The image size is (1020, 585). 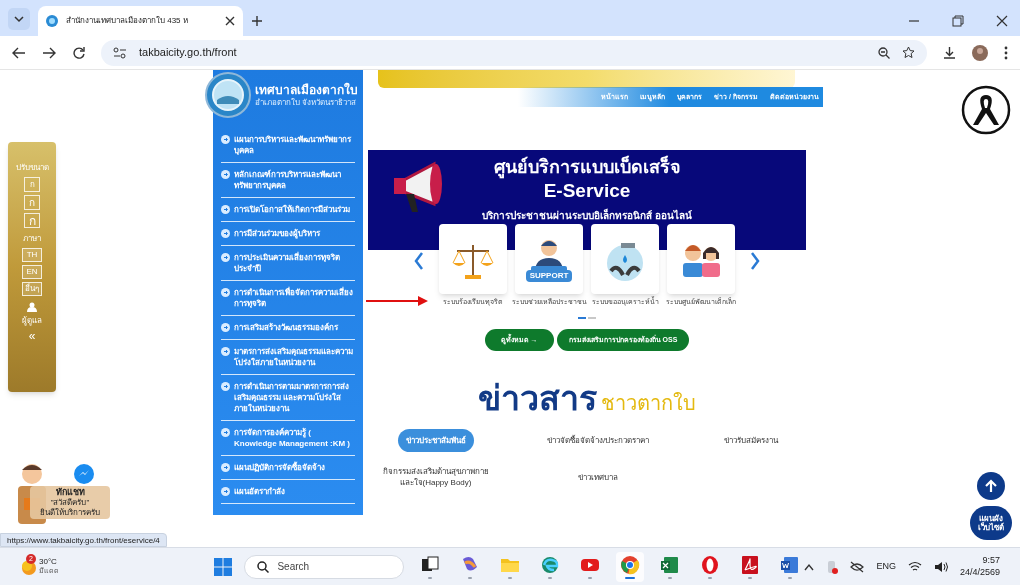 I want to click on browser-tab: สำนักงานเทศบาลเมืองตากใบ 435 ห, so click(x=140, y=21).